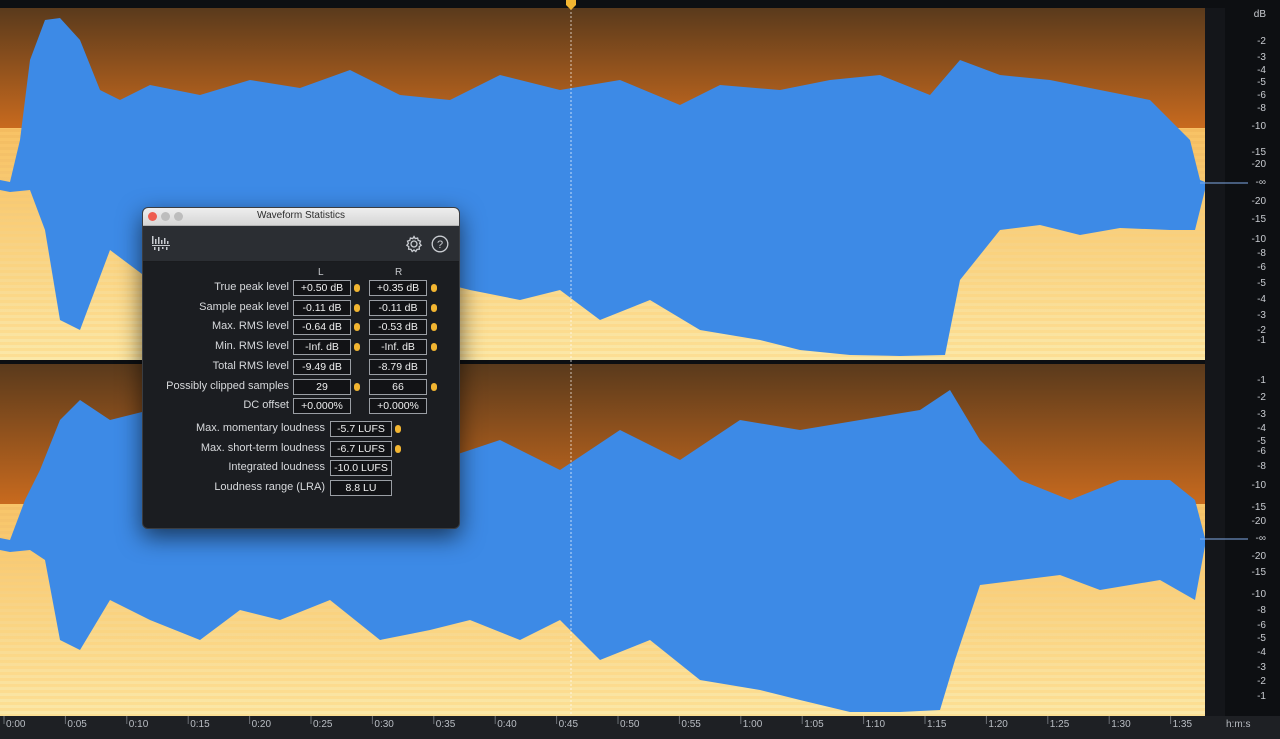 This screenshot has width=1280, height=739. What do you see at coordinates (398, 327) in the screenshot?
I see `stat-value-right: -0.53 dB` at bounding box center [398, 327].